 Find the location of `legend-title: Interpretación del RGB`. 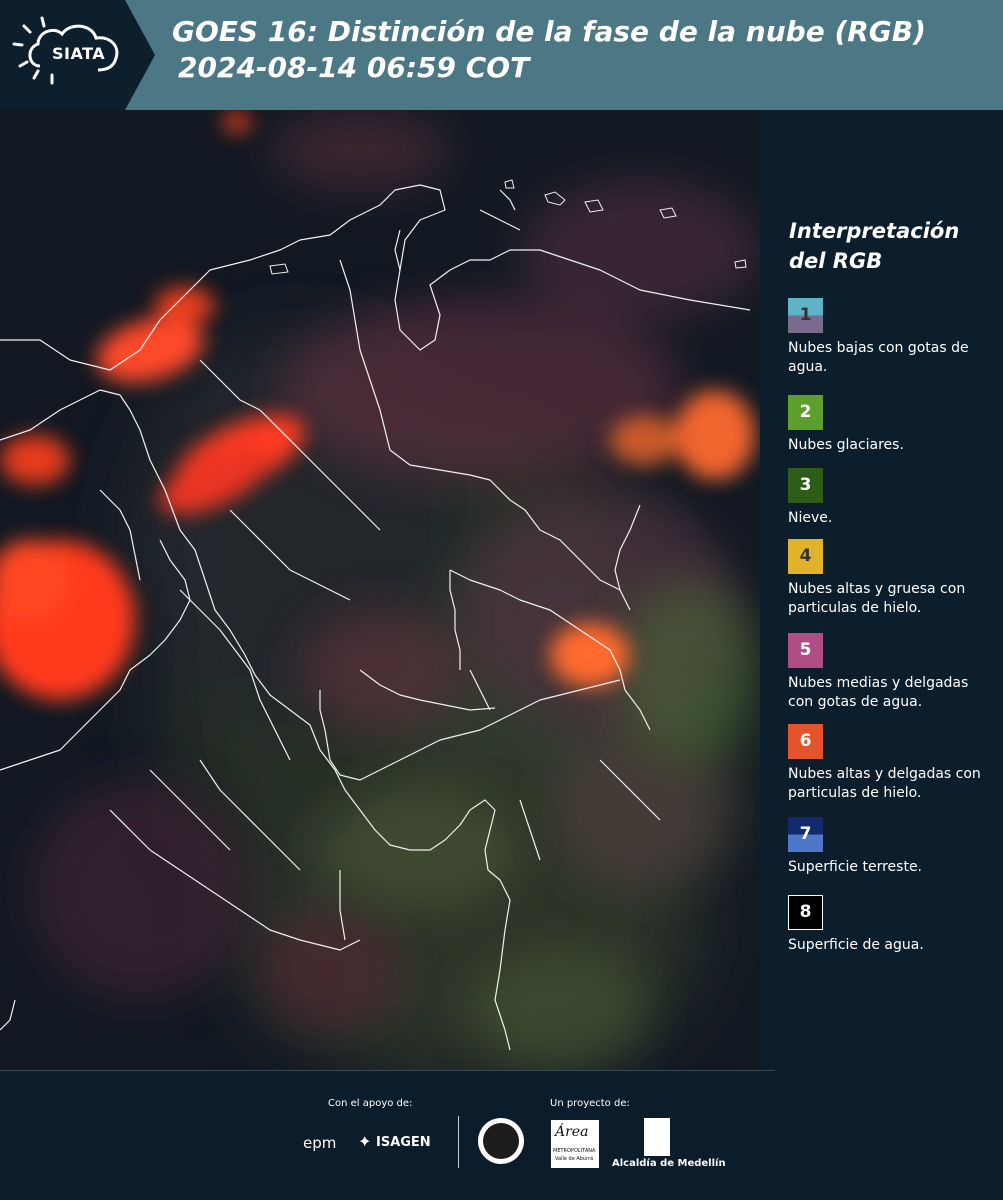

legend-title: Interpretación del RGB is located at coordinates (874, 246).